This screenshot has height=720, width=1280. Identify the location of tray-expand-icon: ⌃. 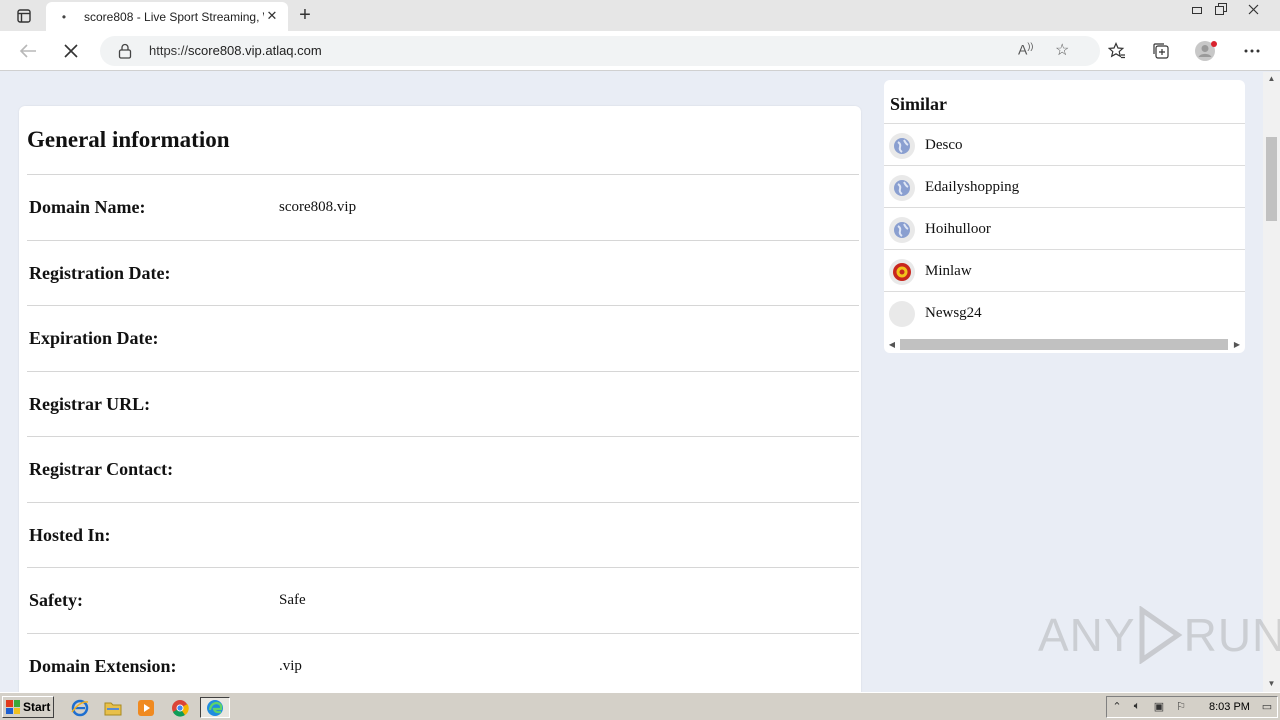
(1117, 707).